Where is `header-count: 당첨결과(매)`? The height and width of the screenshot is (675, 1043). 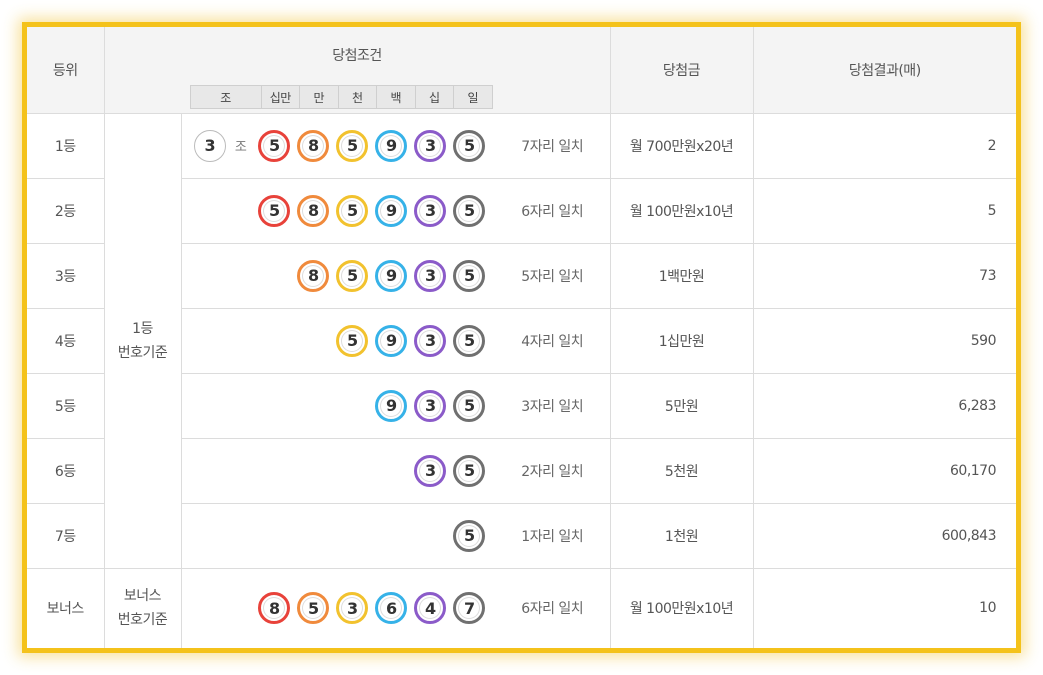
header-count: 당첨결과(매) is located at coordinates (884, 70).